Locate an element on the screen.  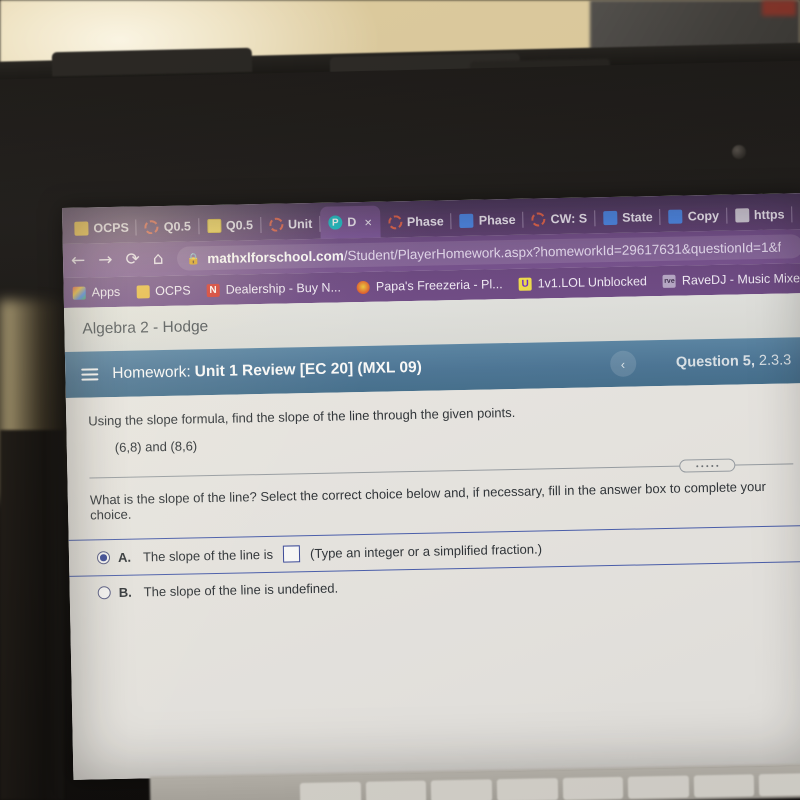
tab-label: Copy is located at coordinates (703, 216).